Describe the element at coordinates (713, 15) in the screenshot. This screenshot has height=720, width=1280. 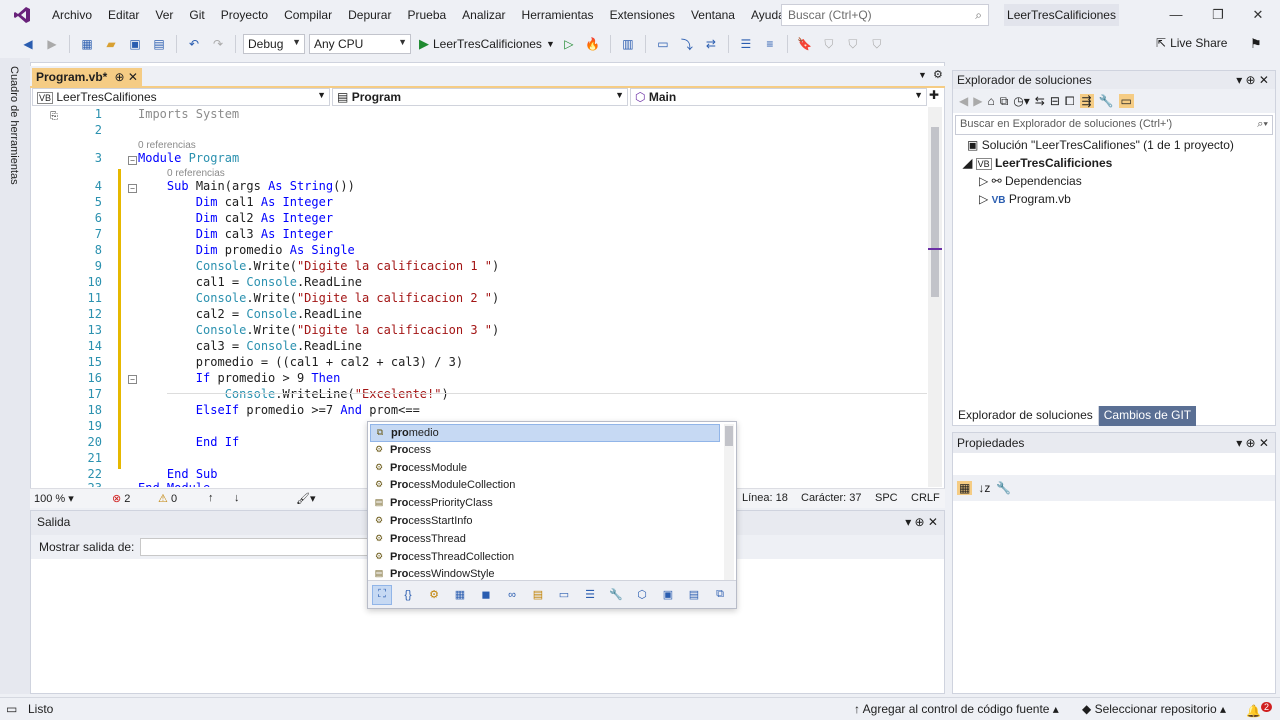
I see `menu-item-ventana: Ventana` at that location.